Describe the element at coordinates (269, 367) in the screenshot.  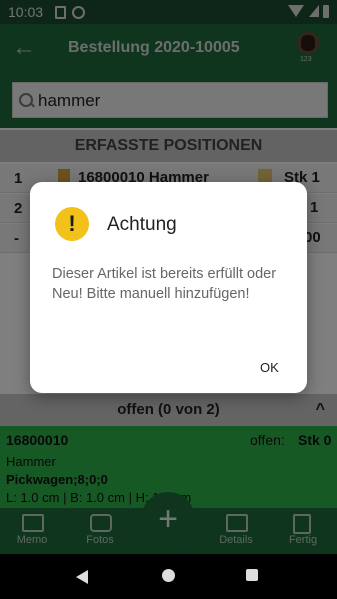
I see `ok-button: OK` at that location.